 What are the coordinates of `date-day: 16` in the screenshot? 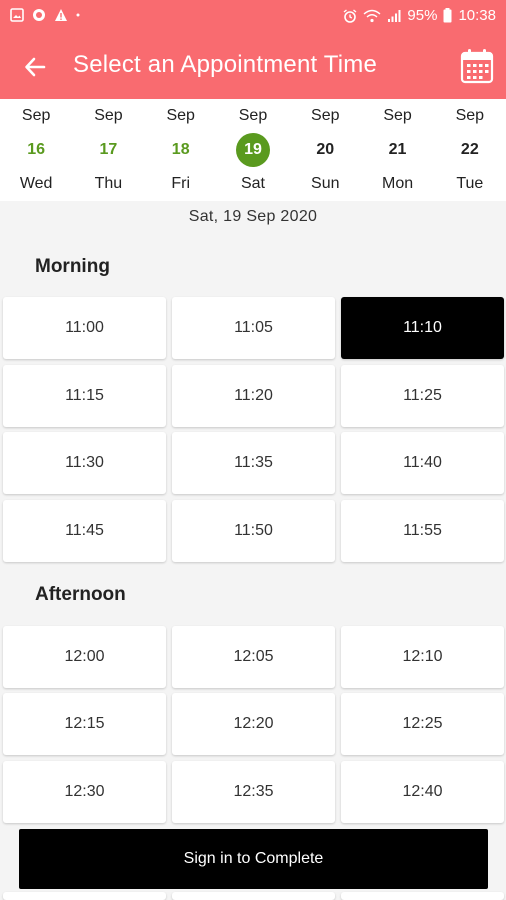 It's located at (36, 149).